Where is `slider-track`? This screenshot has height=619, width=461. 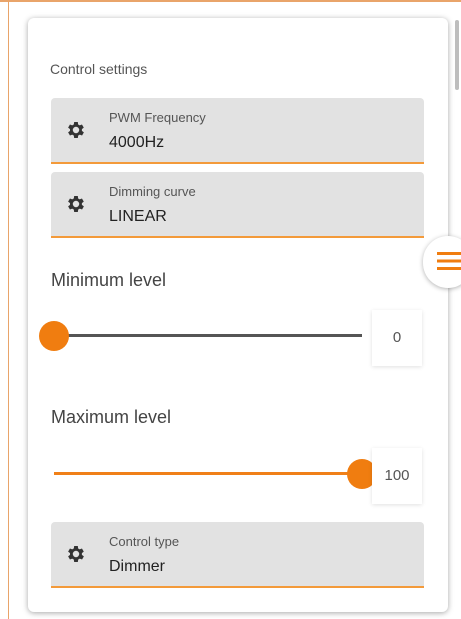 slider-track is located at coordinates (208, 335).